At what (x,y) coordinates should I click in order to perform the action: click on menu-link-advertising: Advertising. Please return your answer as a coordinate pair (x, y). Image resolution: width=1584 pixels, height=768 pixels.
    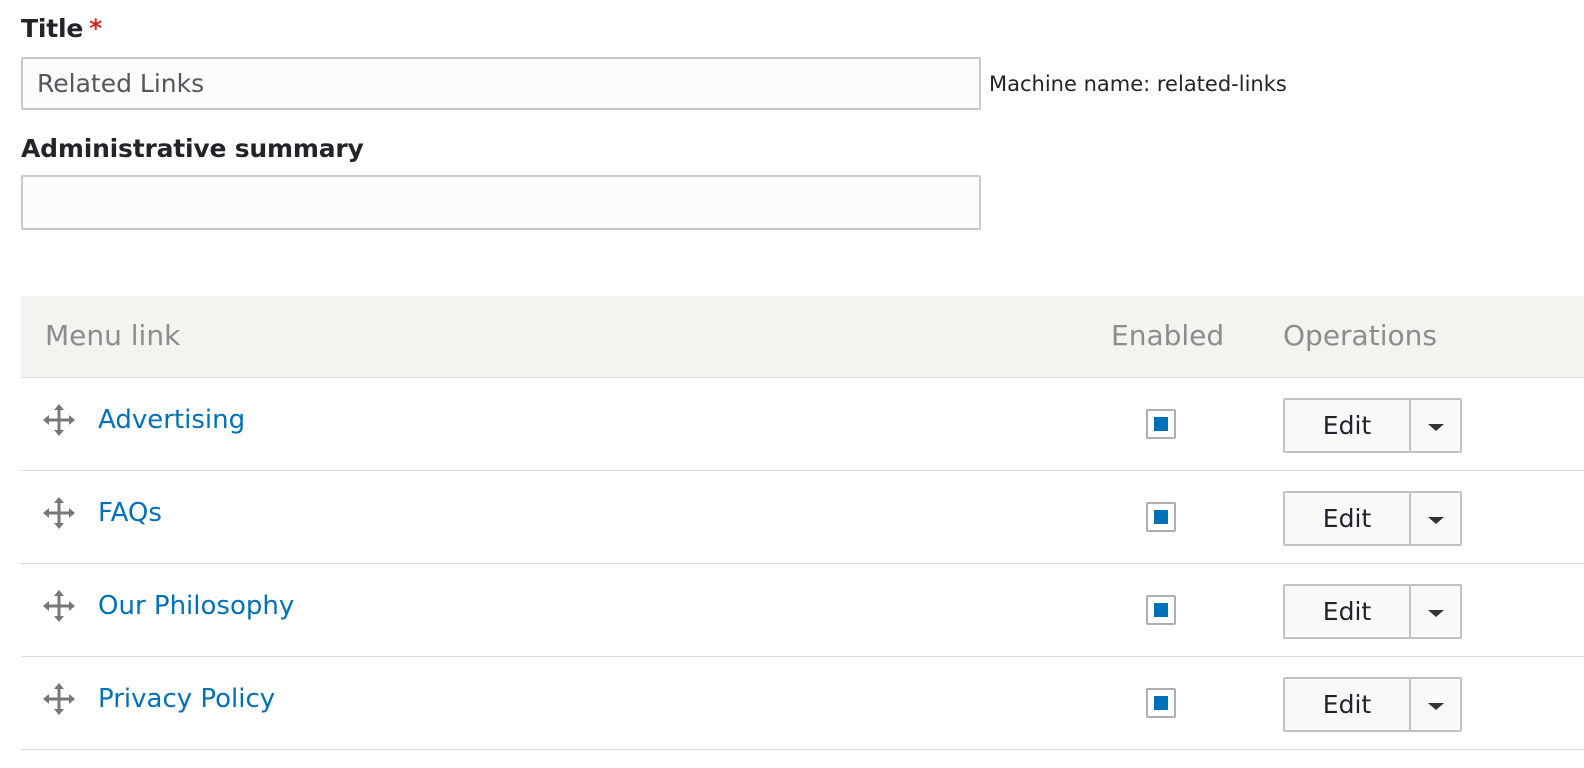
    Looking at the image, I should click on (171, 420).